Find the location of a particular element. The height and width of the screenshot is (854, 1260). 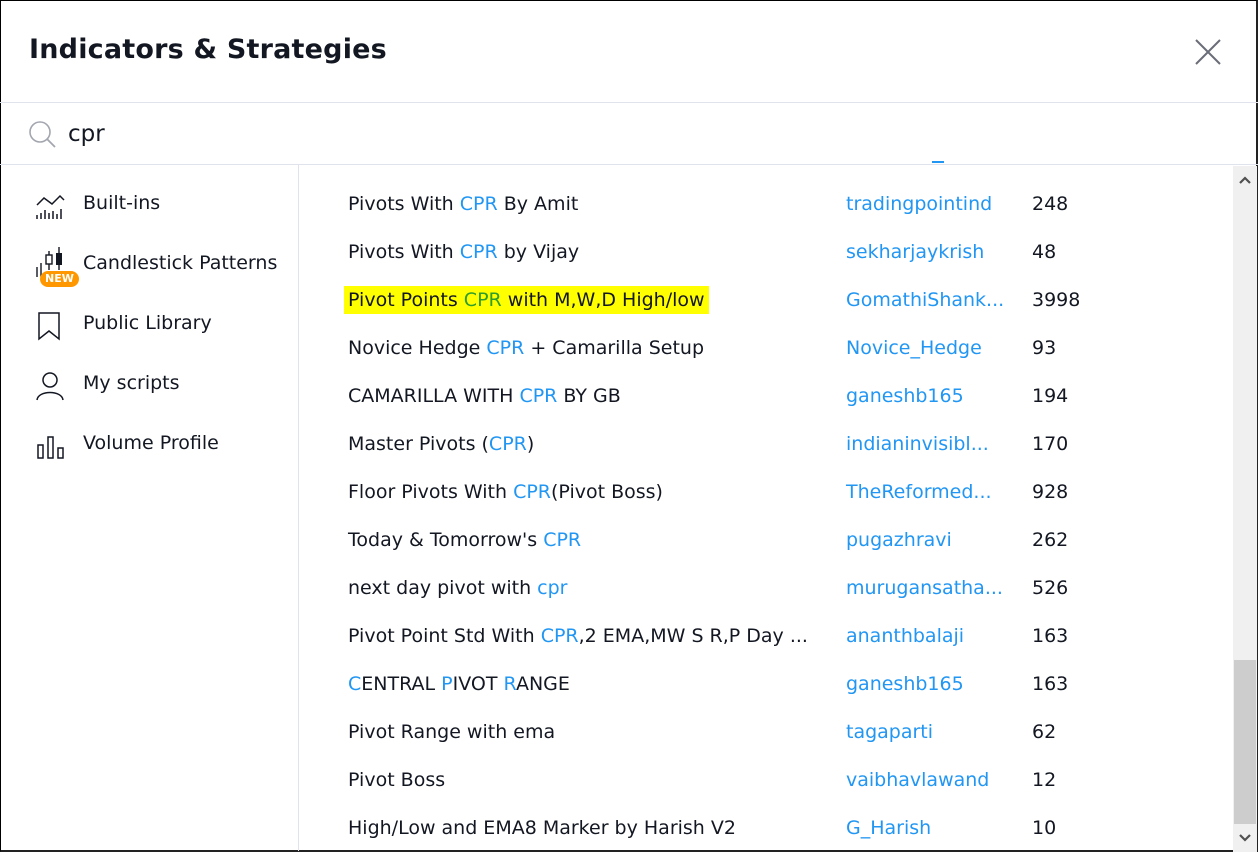

likes-count: 93 is located at coordinates (1044, 348).